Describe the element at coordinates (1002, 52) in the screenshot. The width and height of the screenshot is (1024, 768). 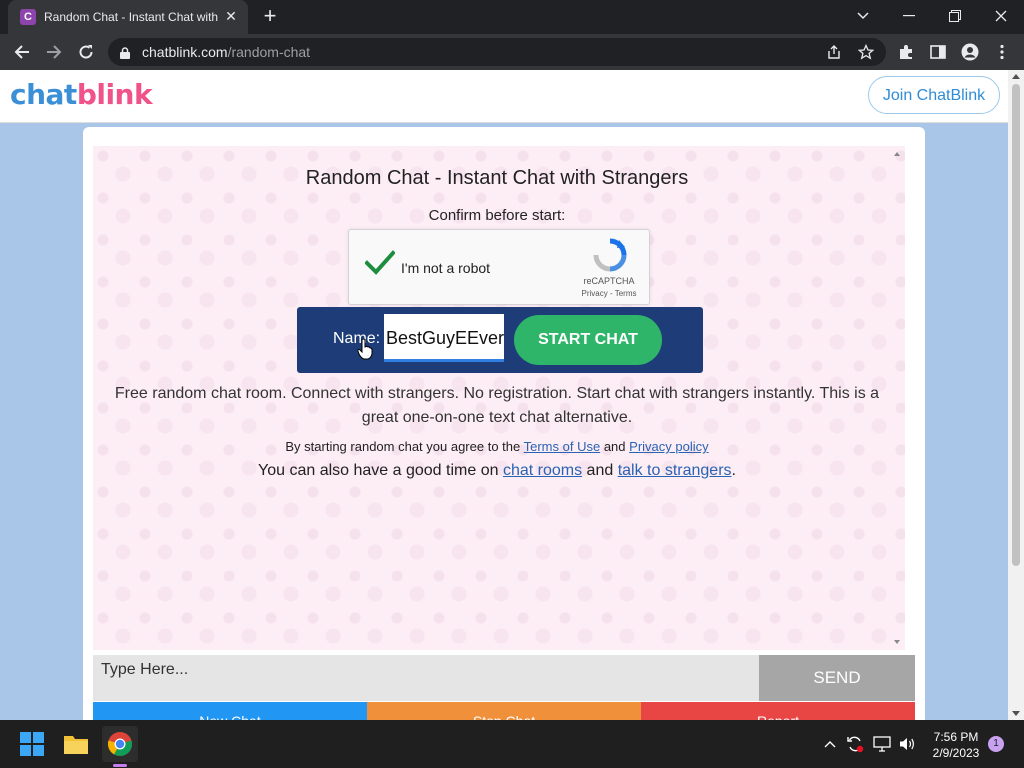
I see `browser-menu-kebab-icon` at that location.